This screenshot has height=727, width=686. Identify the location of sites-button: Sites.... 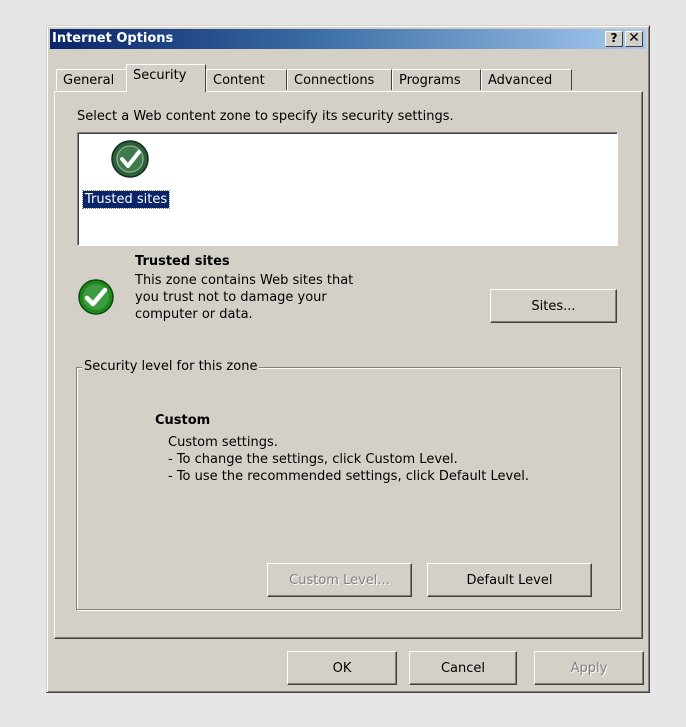
(553, 306).